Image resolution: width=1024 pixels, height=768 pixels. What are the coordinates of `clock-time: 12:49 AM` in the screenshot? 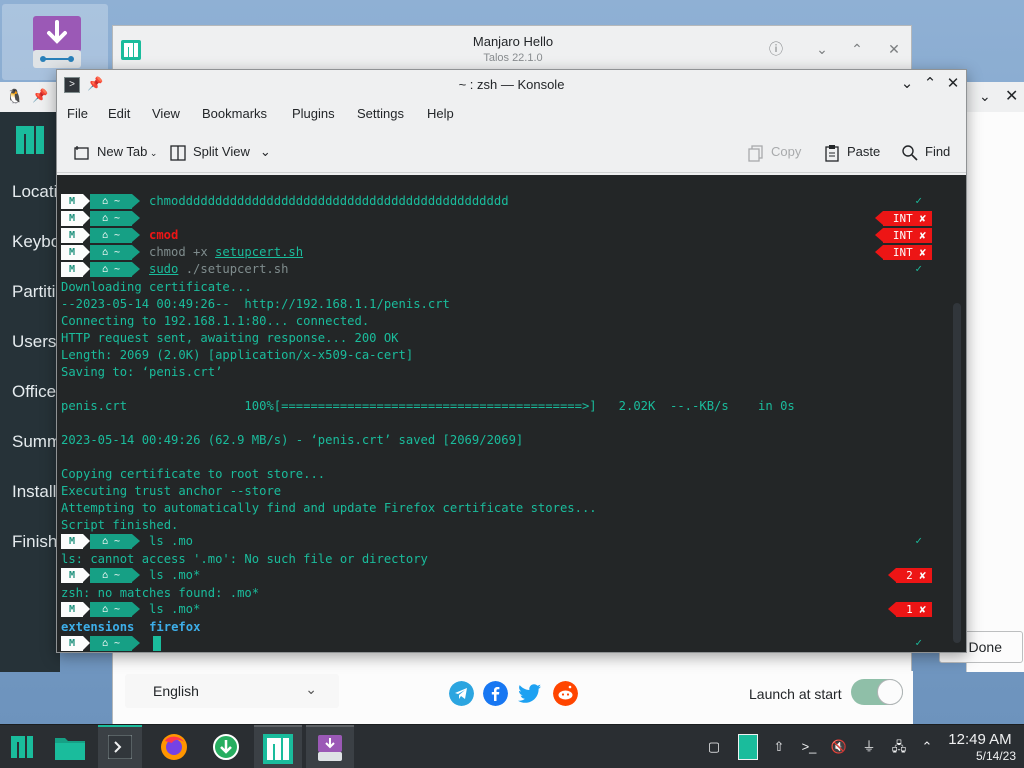 It's located at (980, 739).